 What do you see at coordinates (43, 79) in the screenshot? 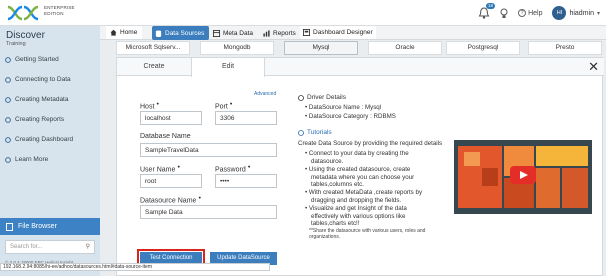
I see `sidebar-item-label: Connecting to Data` at bounding box center [43, 79].